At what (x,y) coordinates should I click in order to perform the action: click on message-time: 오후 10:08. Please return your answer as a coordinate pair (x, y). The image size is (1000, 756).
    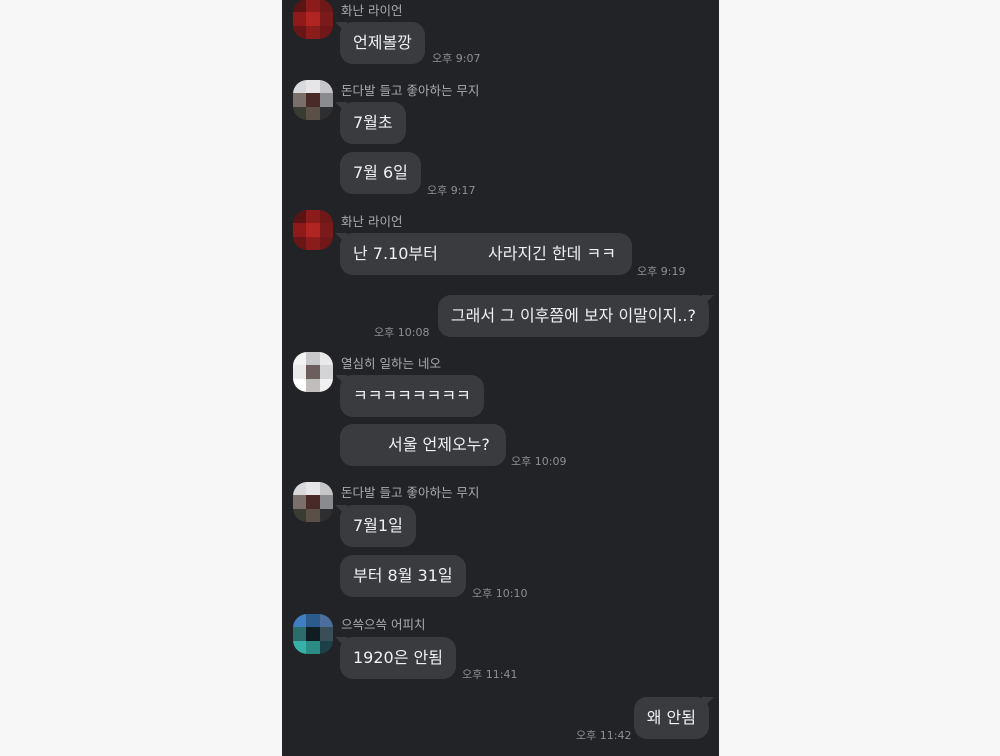
    Looking at the image, I should click on (402, 332).